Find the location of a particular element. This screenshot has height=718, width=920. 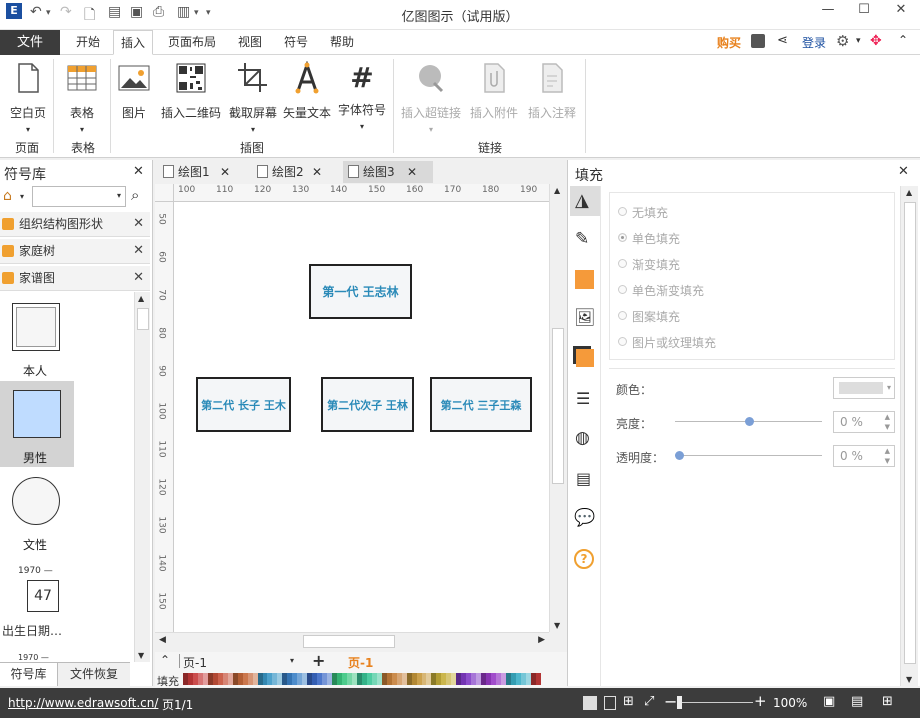

library-item-org-chart: 组织结构图形状 ✕ is located at coordinates (75, 224).